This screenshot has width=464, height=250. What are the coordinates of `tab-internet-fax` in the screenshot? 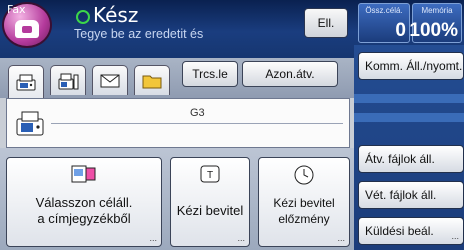 It's located at (68, 80).